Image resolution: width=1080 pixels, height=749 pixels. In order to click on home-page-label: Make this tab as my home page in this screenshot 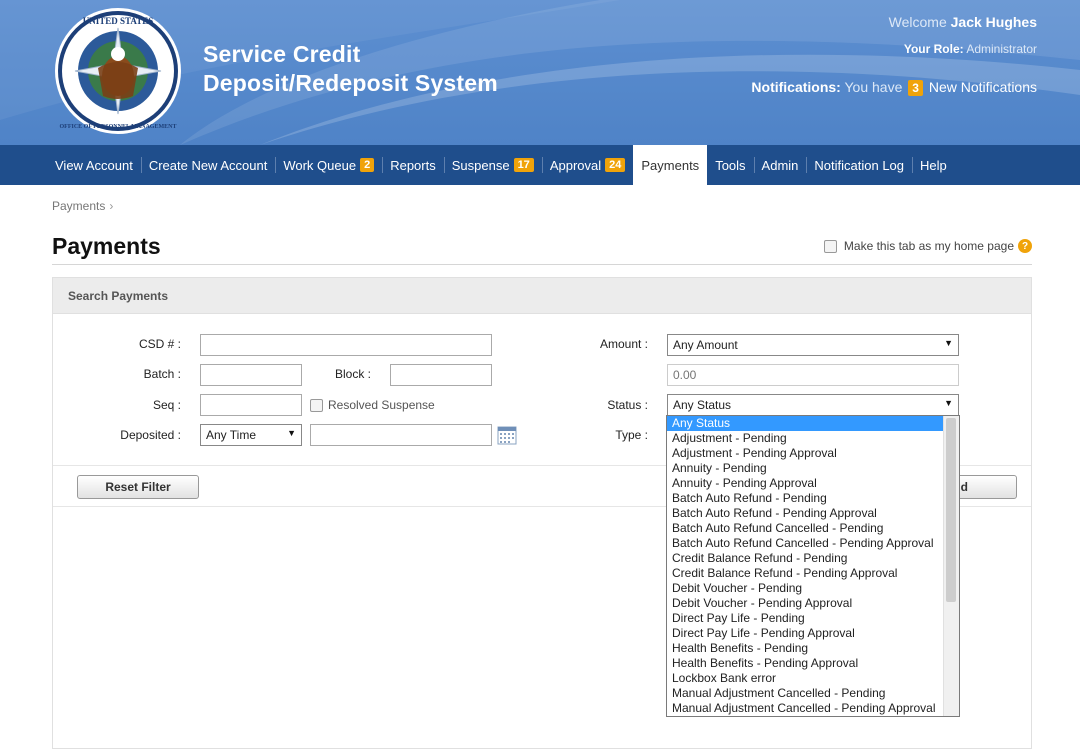, I will do `click(928, 246)`.